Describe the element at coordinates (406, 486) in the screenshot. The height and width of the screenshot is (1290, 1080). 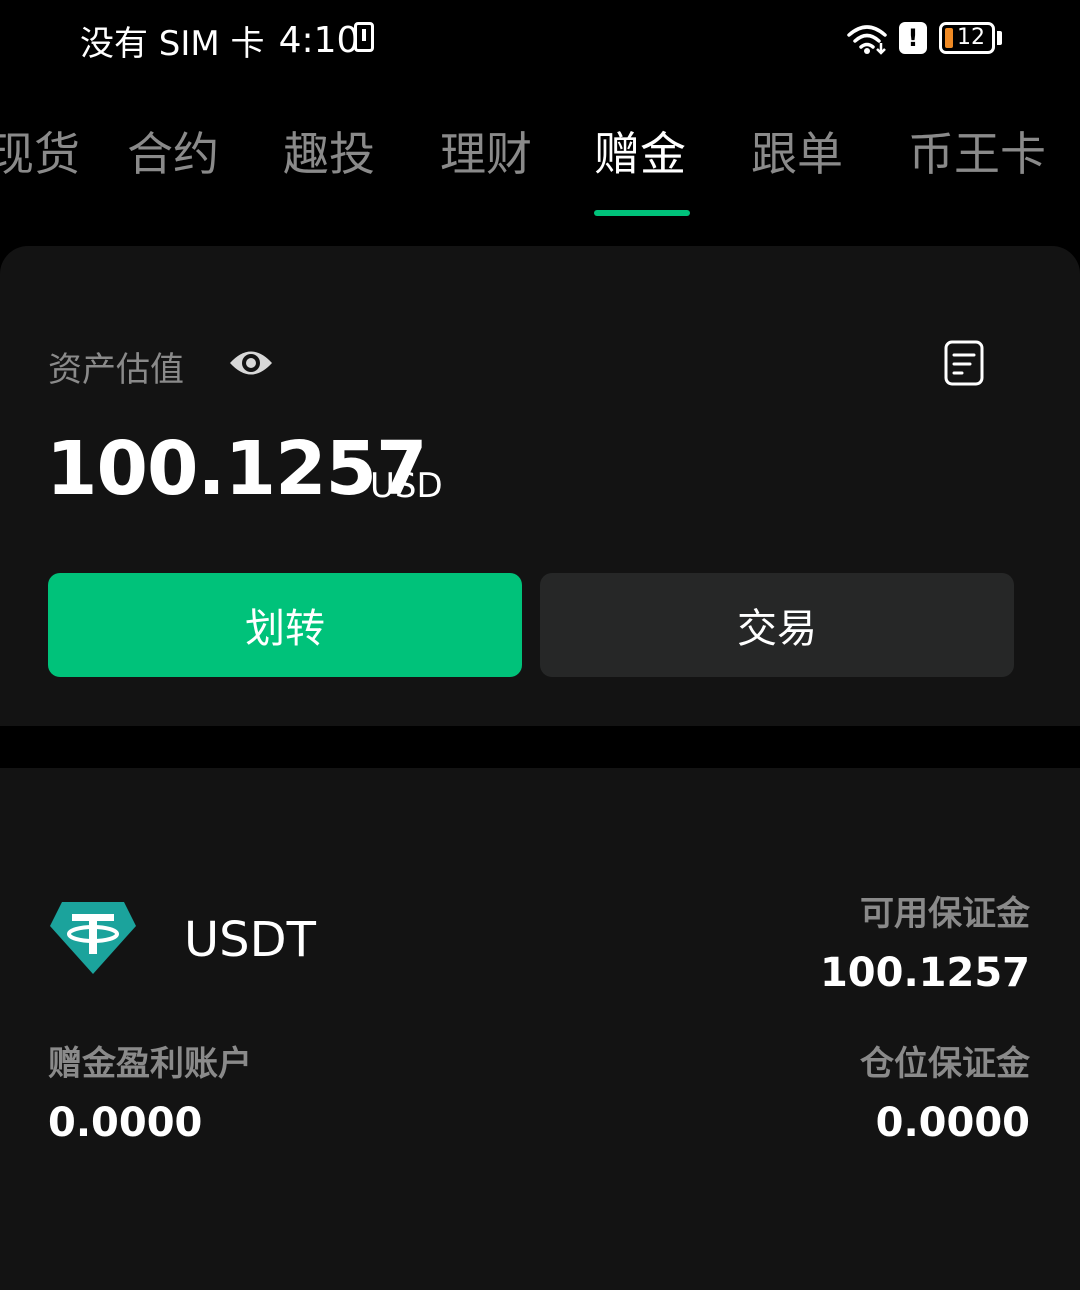
I see `asset-unit: USD` at that location.